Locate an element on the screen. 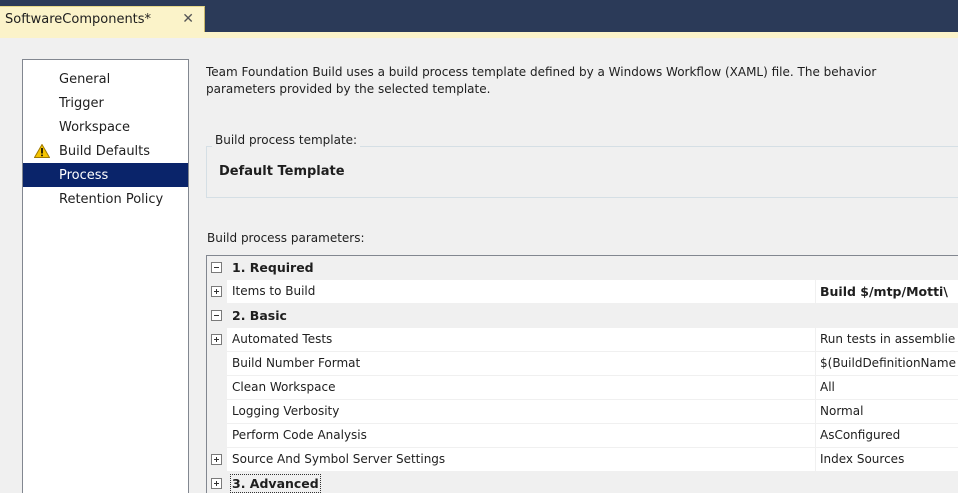  grid-property-row: Items to Build Build $/mtp/Motti\ is located at coordinates (582, 292).